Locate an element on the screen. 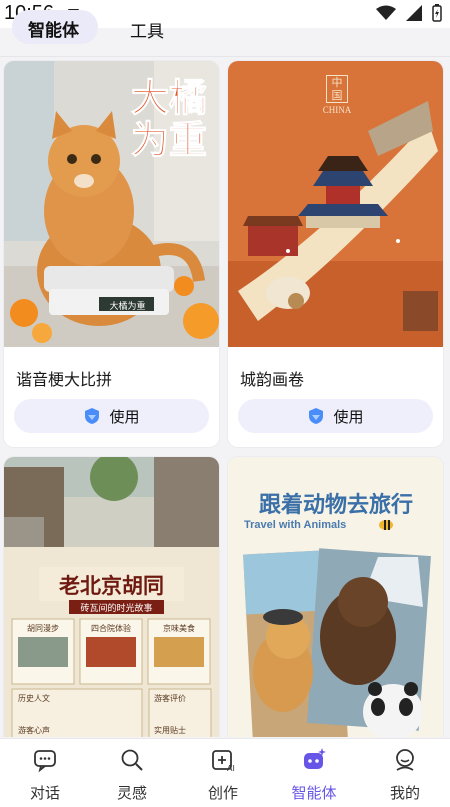 This screenshot has height=807, width=450. image-label: 历史人文 is located at coordinates (34, 698).